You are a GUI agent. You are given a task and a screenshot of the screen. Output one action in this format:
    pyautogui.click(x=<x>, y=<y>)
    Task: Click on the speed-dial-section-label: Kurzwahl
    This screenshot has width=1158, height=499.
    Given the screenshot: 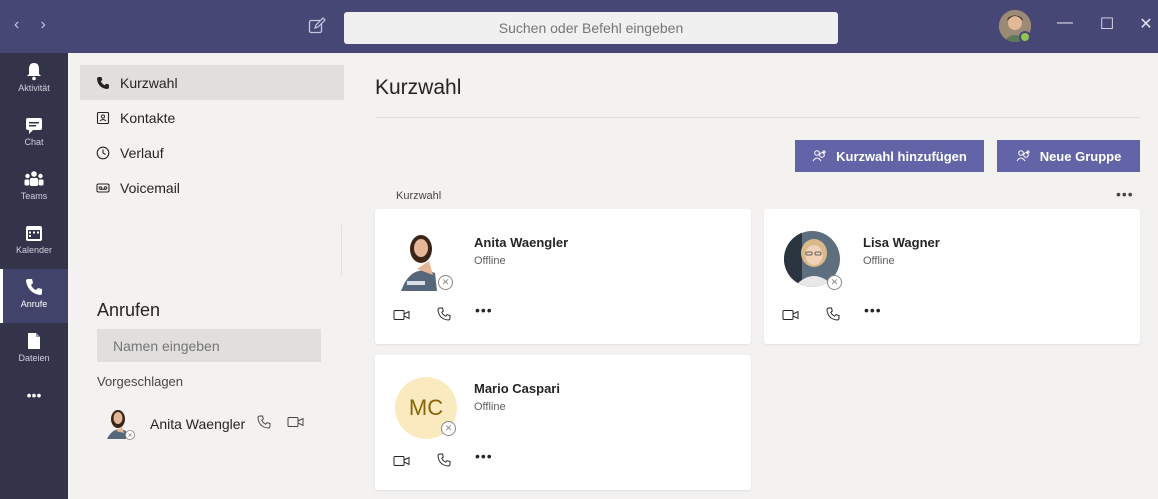 What is the action you would take?
    pyautogui.click(x=419, y=196)
    